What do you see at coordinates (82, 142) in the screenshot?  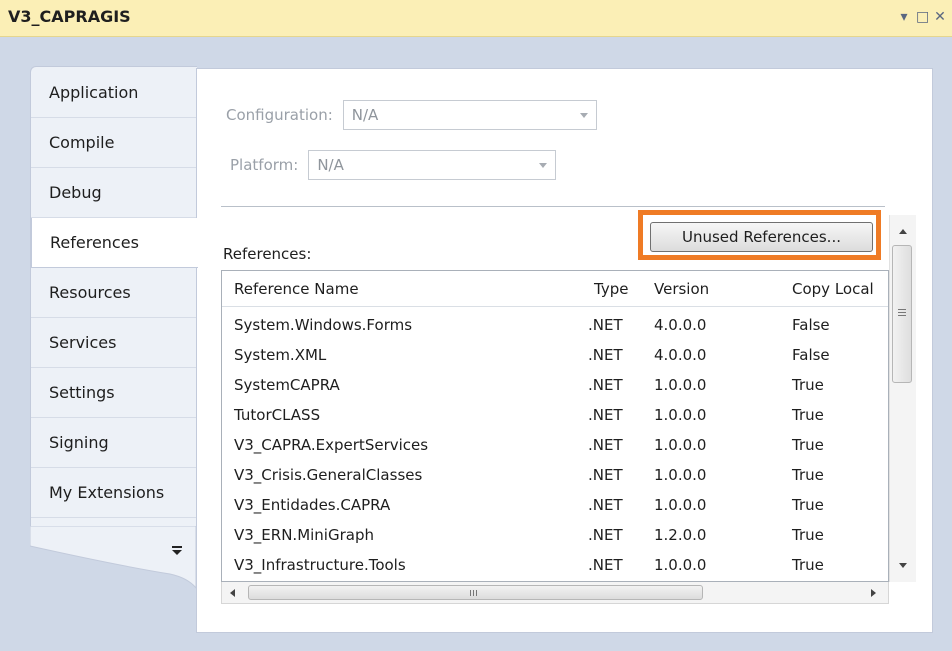 I see `tab-label: Compile` at bounding box center [82, 142].